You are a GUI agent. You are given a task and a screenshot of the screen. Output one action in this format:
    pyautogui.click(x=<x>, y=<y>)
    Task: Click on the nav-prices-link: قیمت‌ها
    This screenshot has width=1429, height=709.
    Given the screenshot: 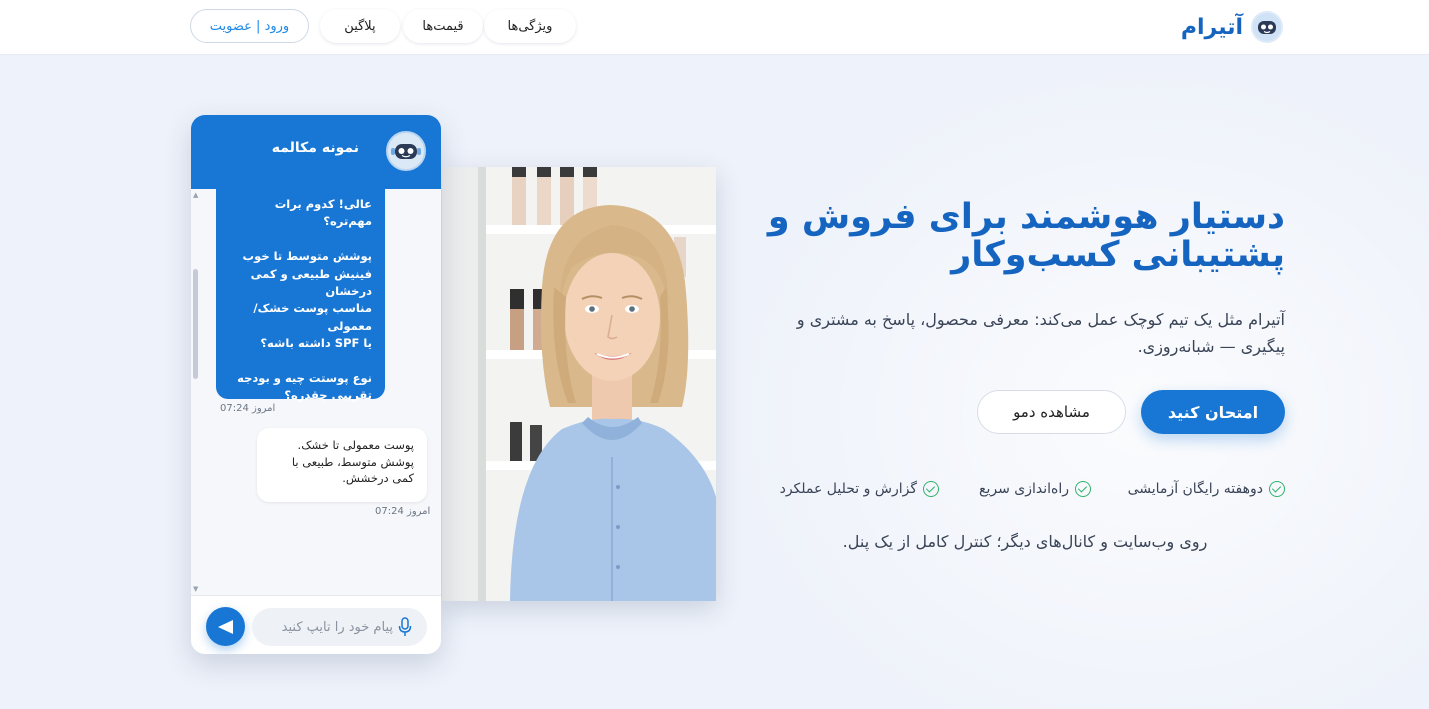 What is the action you would take?
    pyautogui.click(x=443, y=26)
    